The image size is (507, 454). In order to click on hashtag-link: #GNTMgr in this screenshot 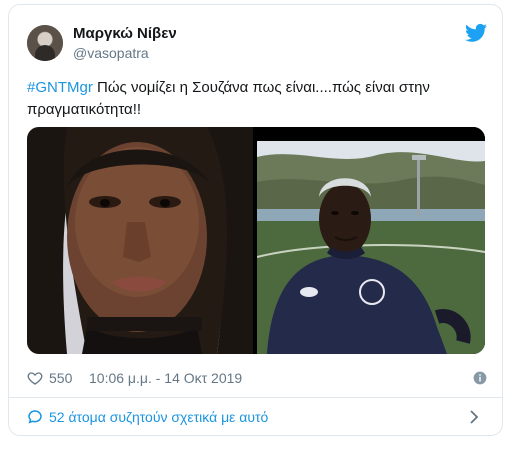, I will do `click(60, 87)`.